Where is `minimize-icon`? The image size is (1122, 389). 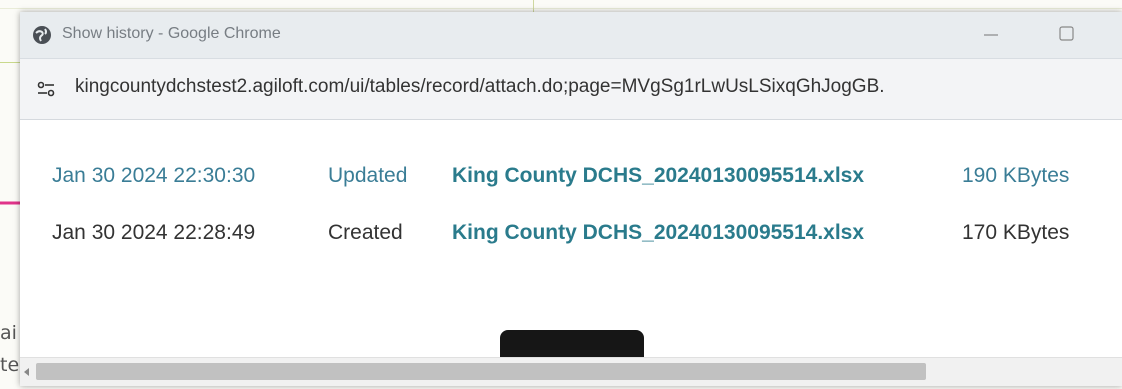 minimize-icon is located at coordinates (991, 34).